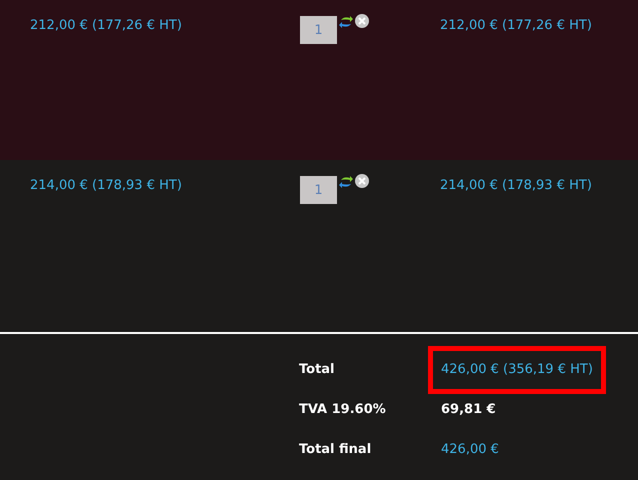  Describe the element at coordinates (516, 26) in the screenshot. I see `line-total: 212,00 € (177,26 € HT)` at that location.